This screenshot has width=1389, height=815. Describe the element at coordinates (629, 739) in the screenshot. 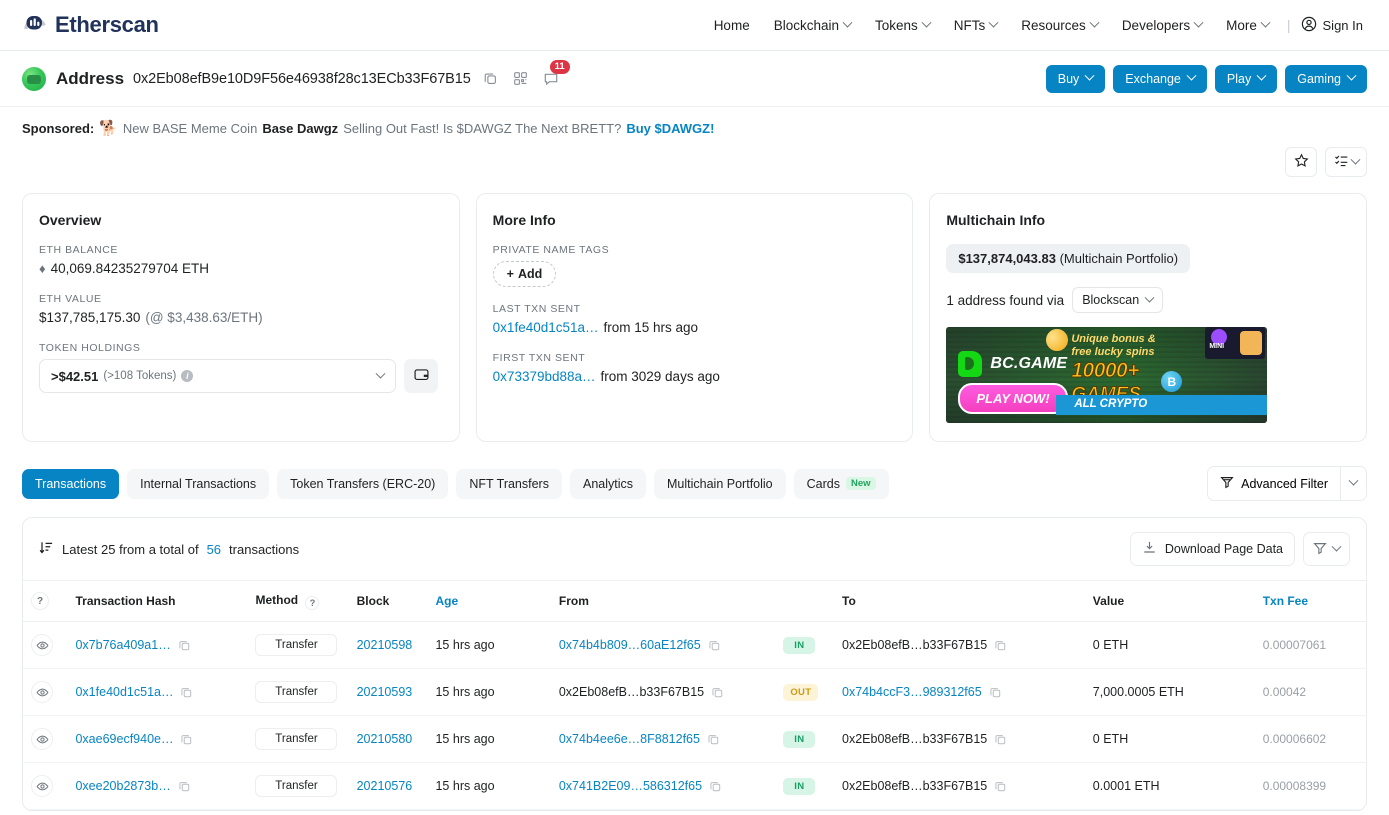

I see `from-address: 0x74b4ee6e…8F8812f65` at that location.